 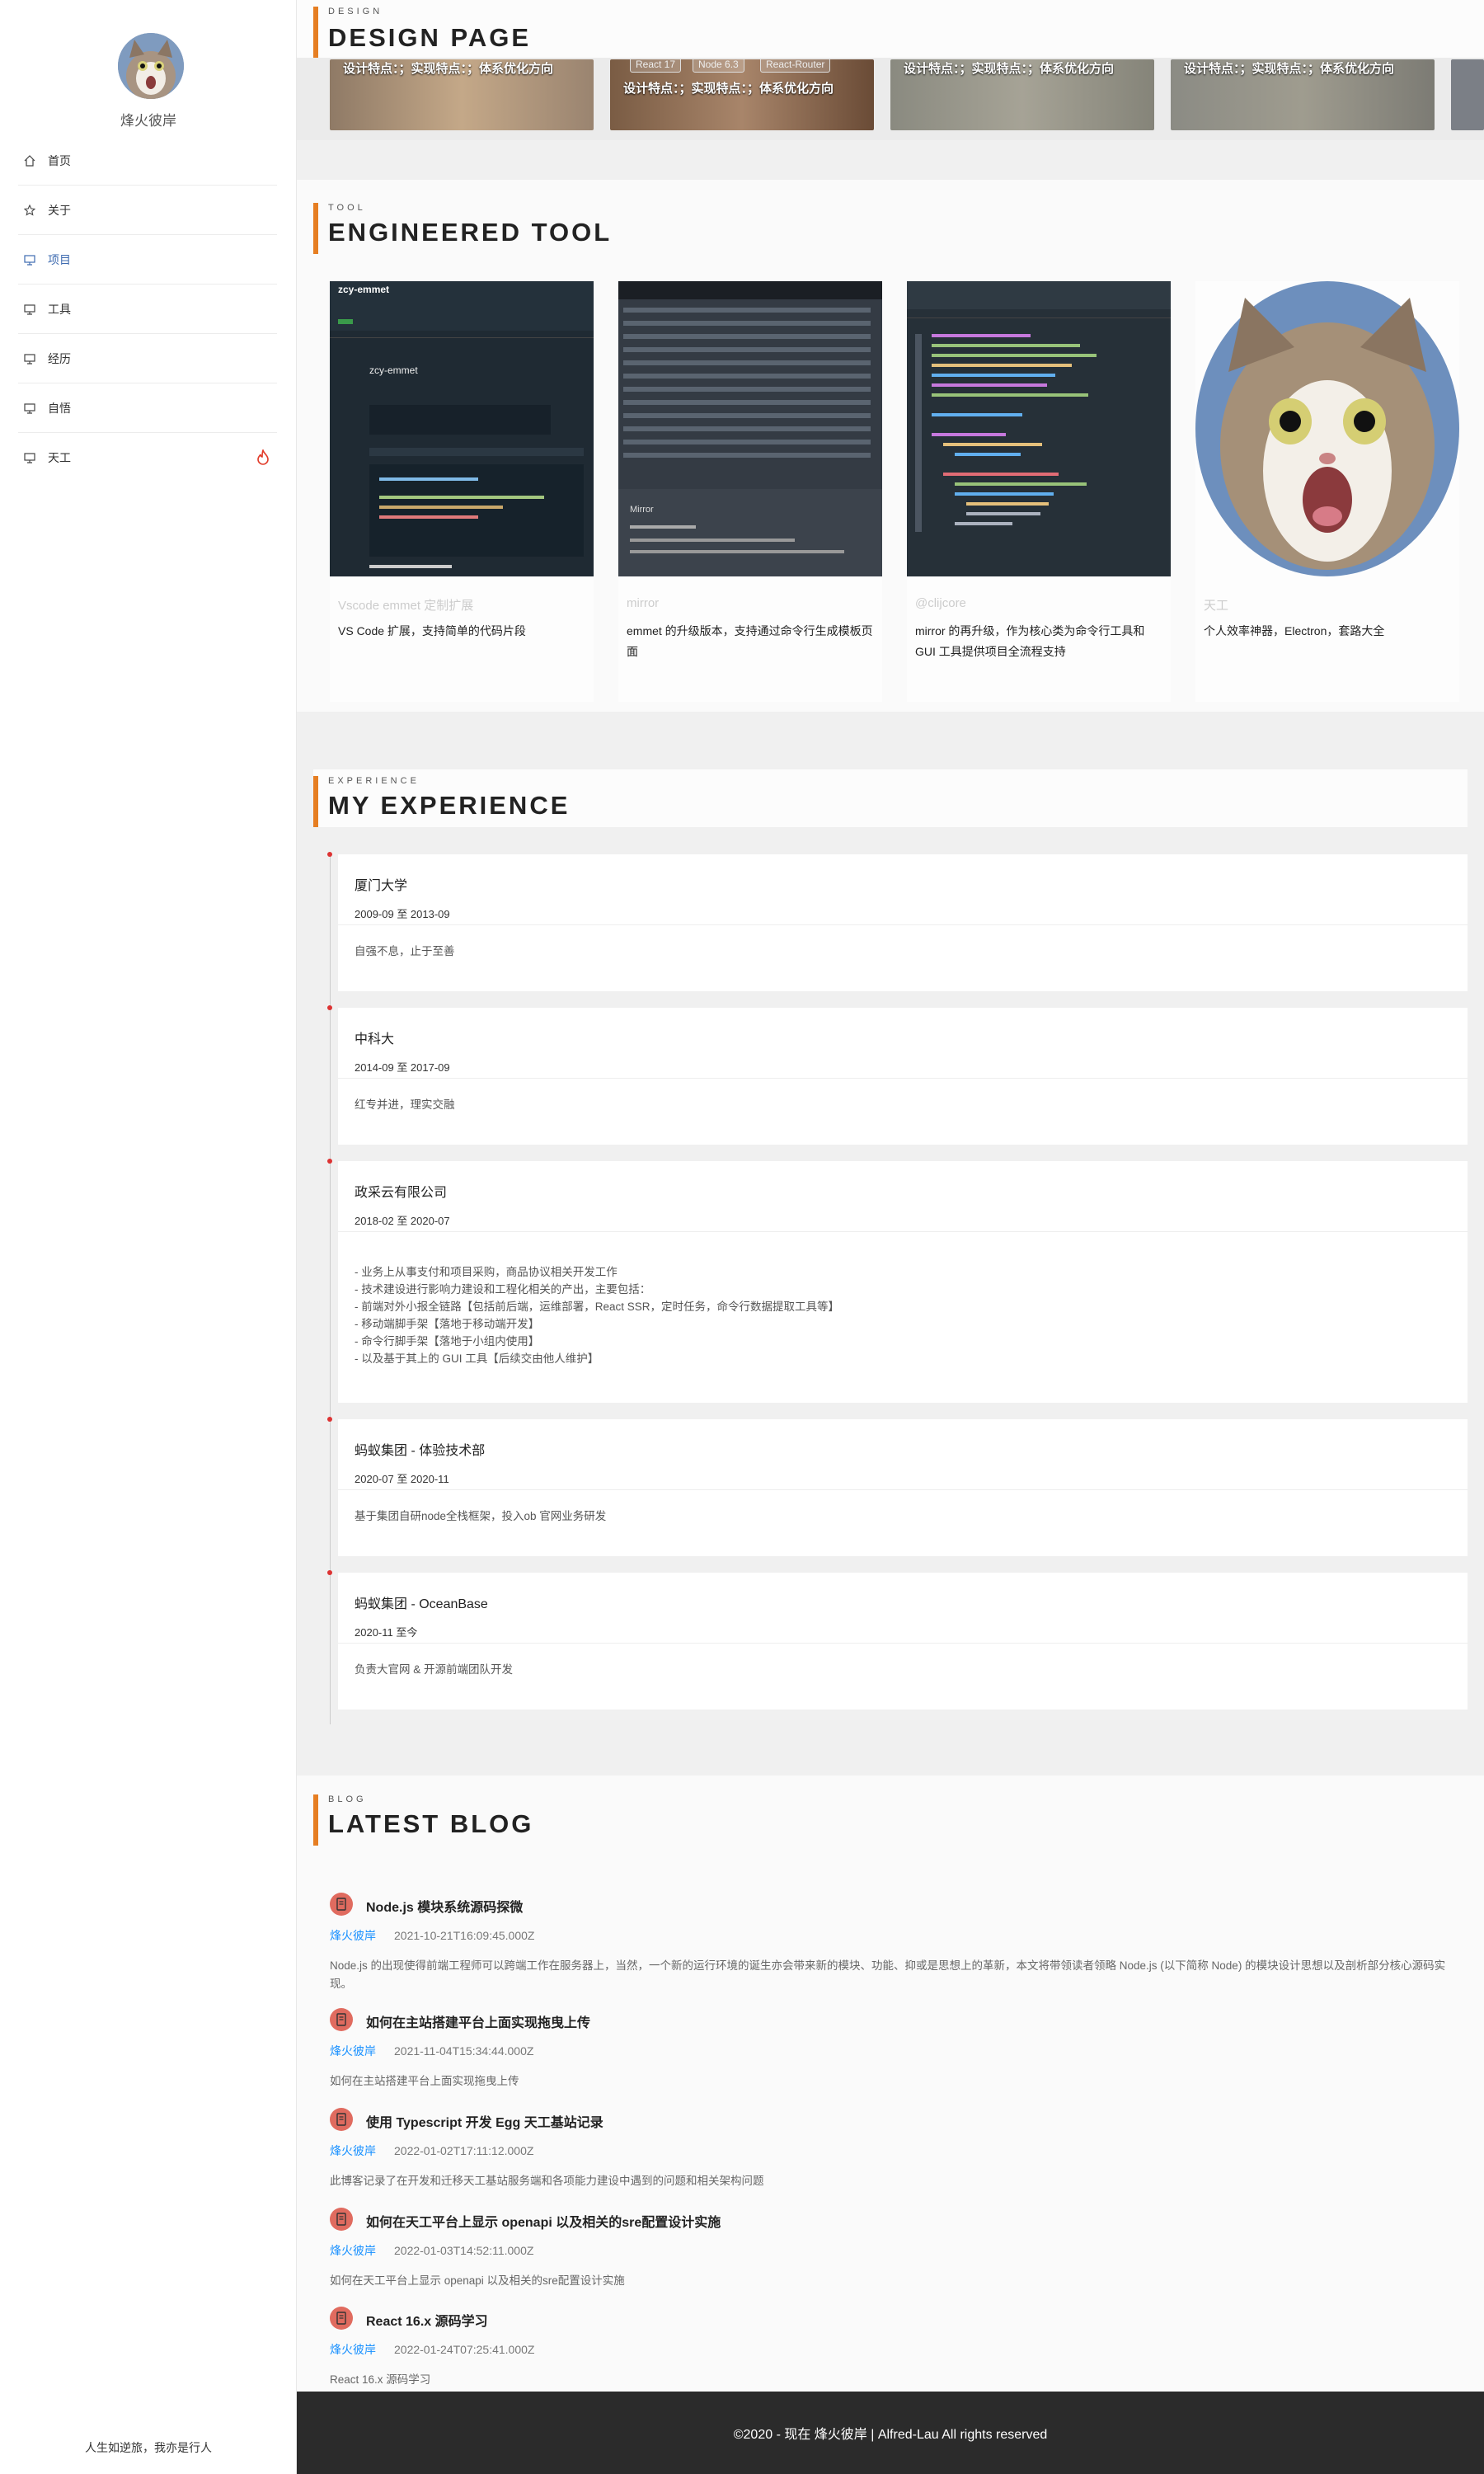 What do you see at coordinates (263, 458) in the screenshot?
I see `fire-icon` at bounding box center [263, 458].